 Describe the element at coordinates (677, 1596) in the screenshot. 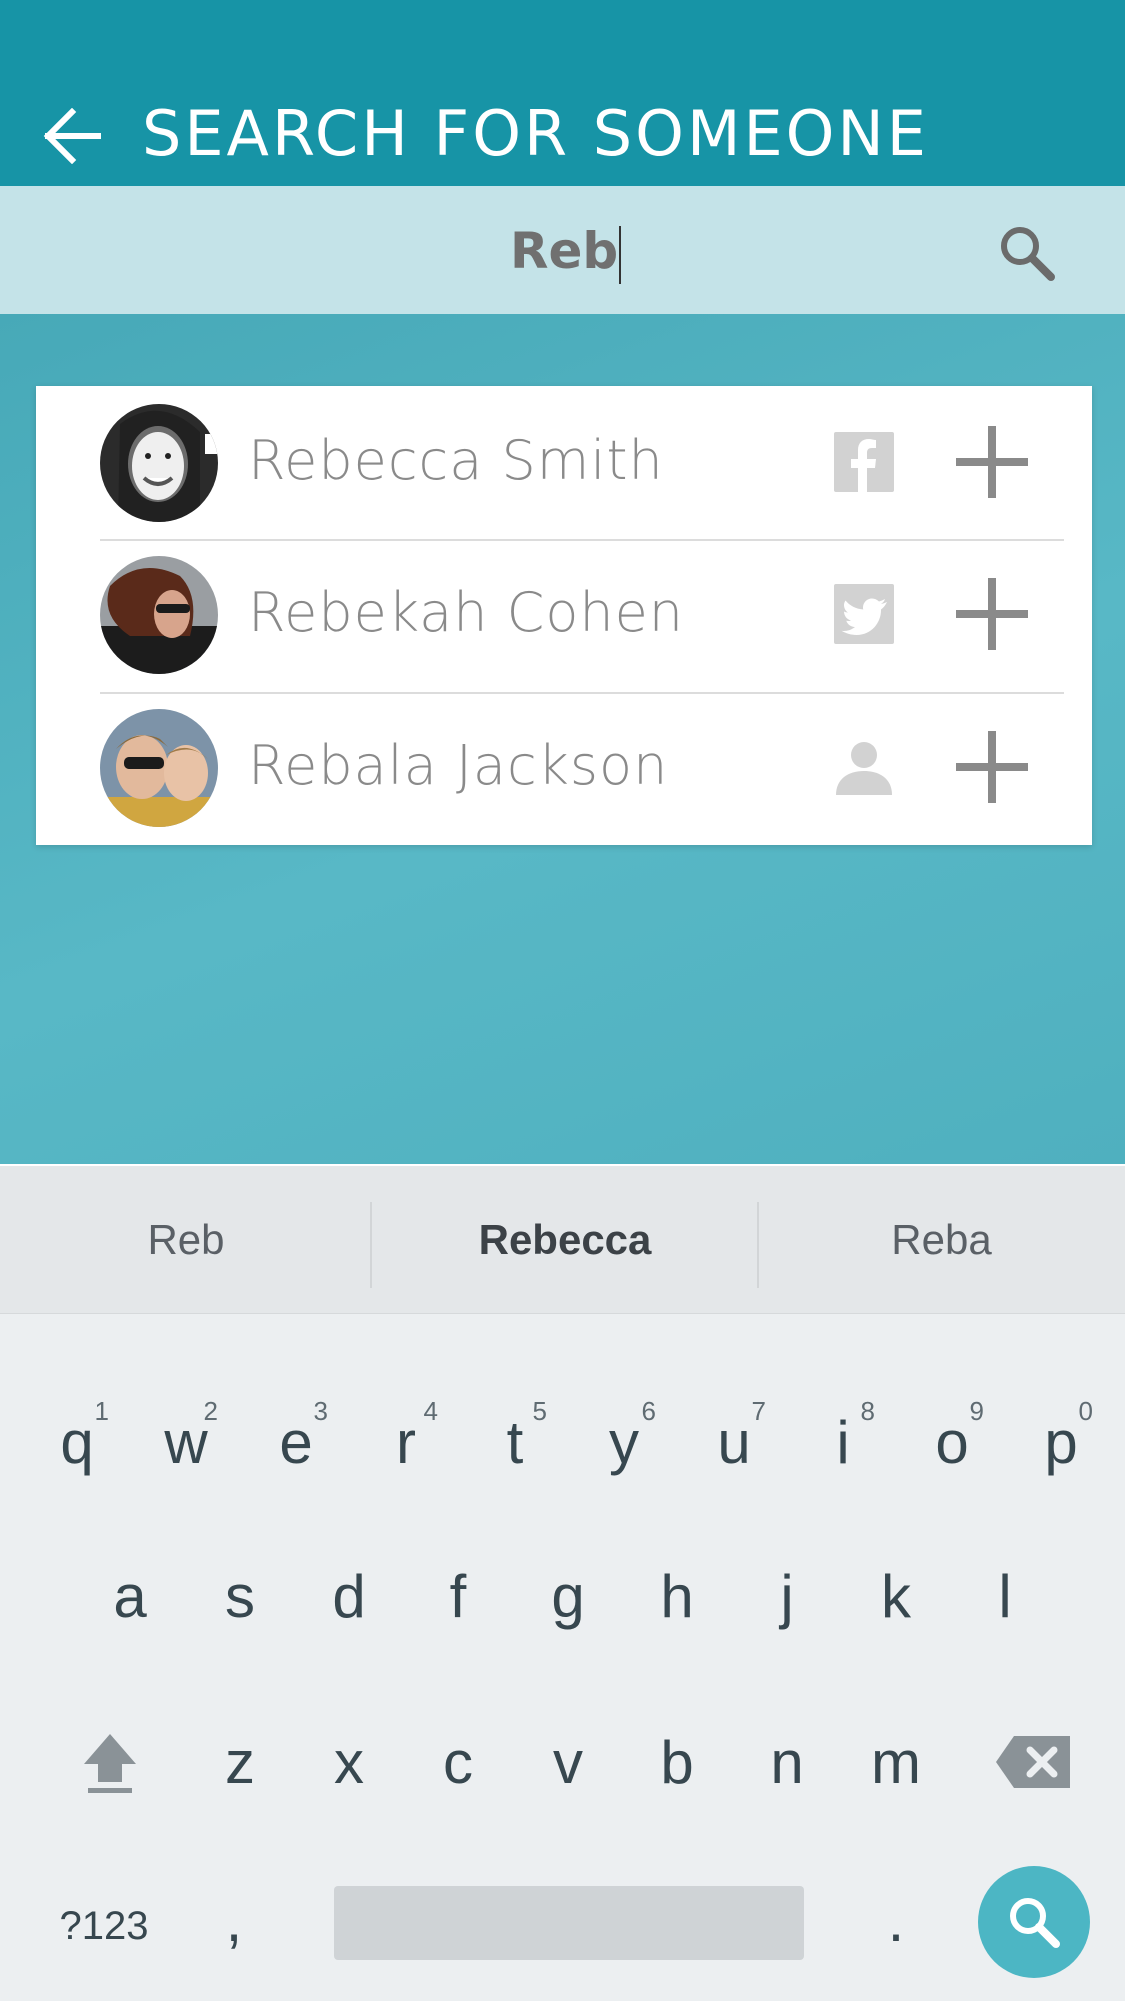

I see `key-h: h` at that location.